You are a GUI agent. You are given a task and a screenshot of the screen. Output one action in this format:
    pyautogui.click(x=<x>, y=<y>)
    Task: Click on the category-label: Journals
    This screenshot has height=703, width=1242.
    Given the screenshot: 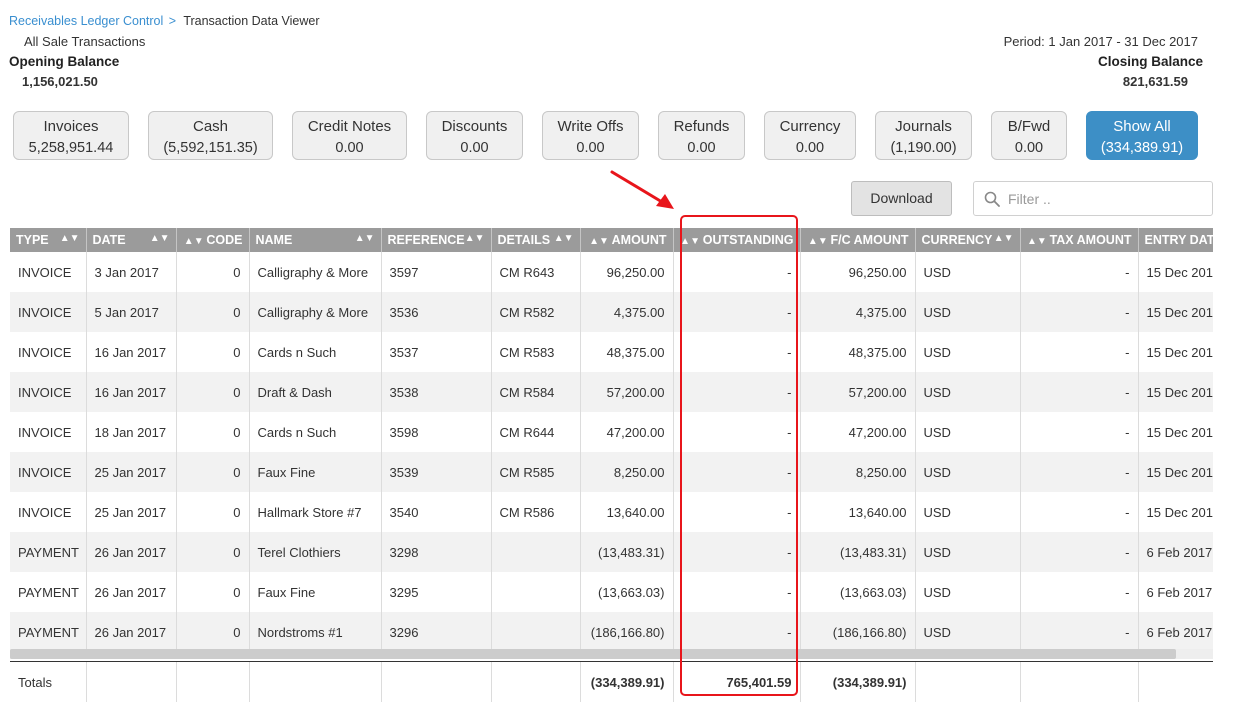 What is the action you would take?
    pyautogui.click(x=923, y=126)
    